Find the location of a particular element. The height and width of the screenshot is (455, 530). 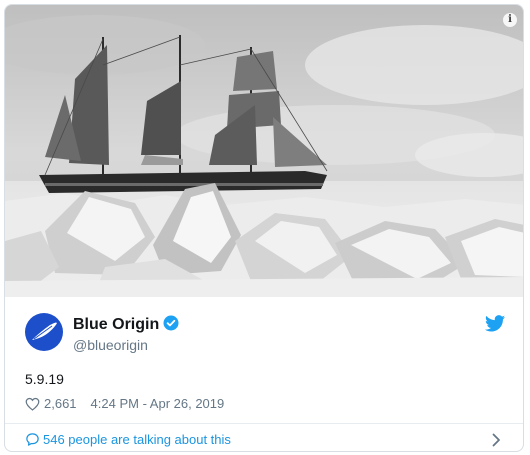

handle: @blueorigin is located at coordinates (126, 345).